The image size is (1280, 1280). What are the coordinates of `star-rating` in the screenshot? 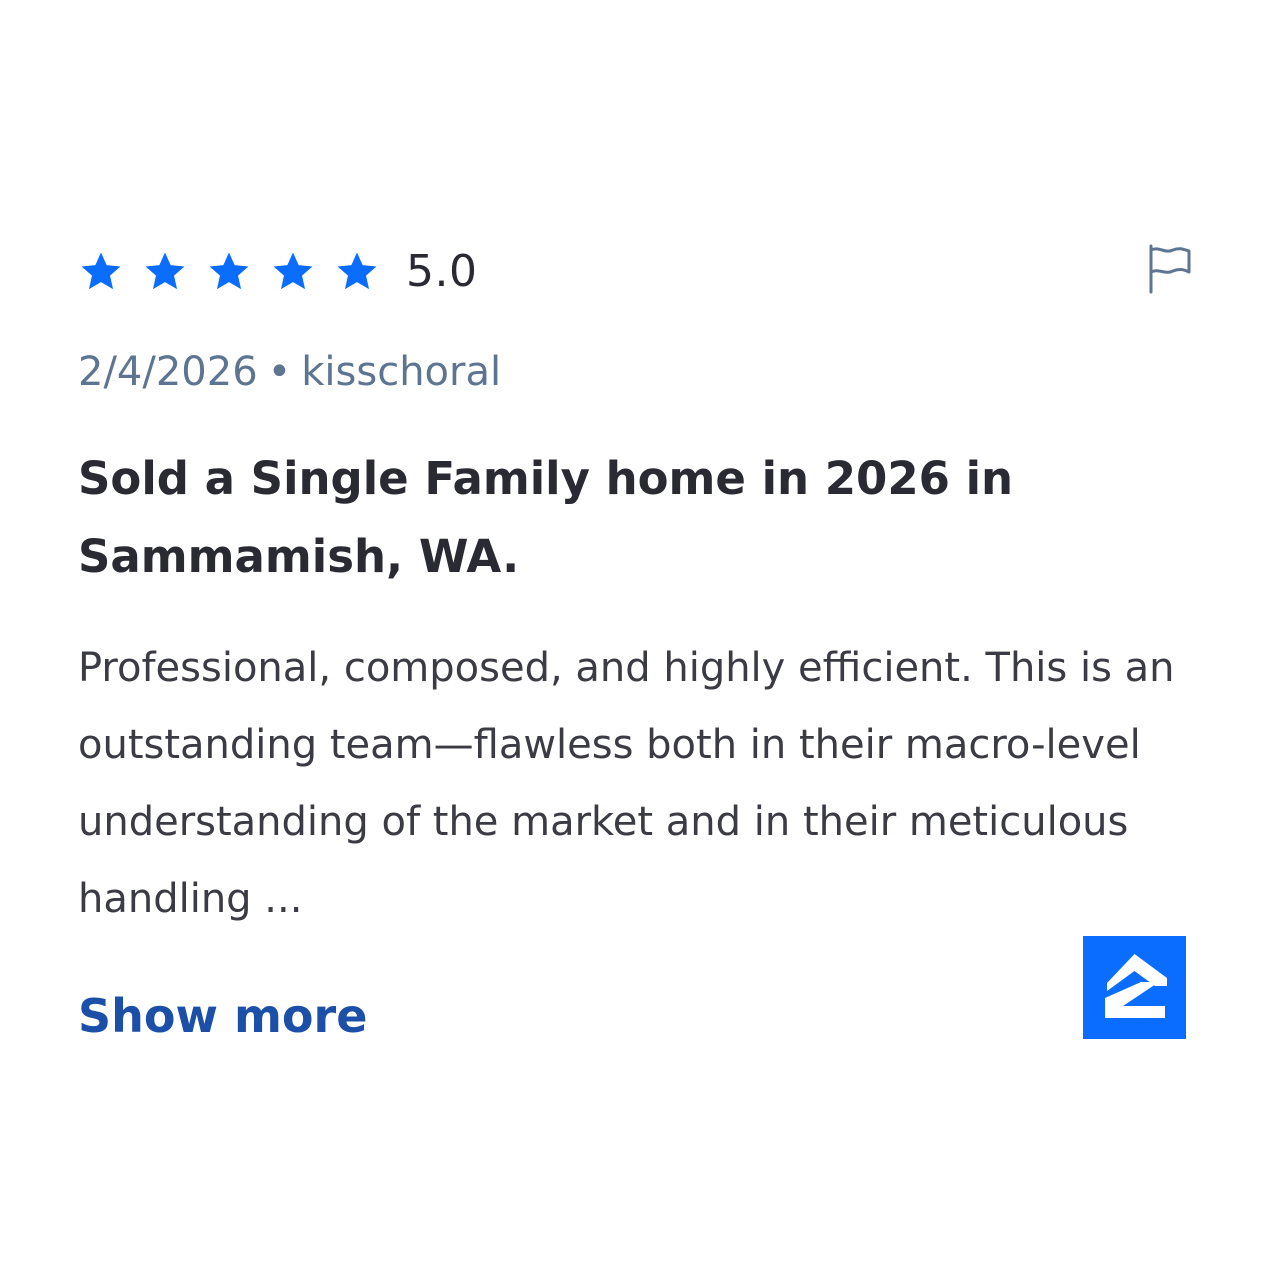 It's located at (242, 272).